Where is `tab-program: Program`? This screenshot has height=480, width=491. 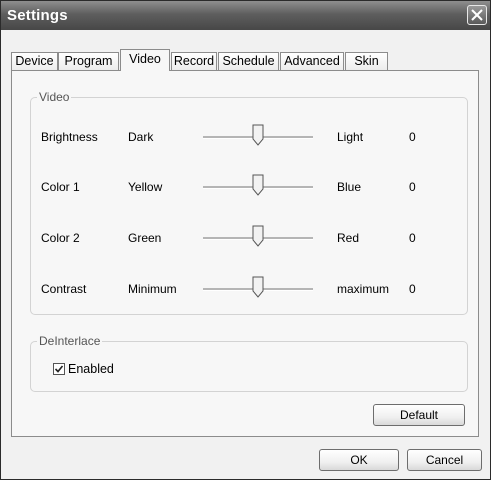 tab-program: Program is located at coordinates (88, 61).